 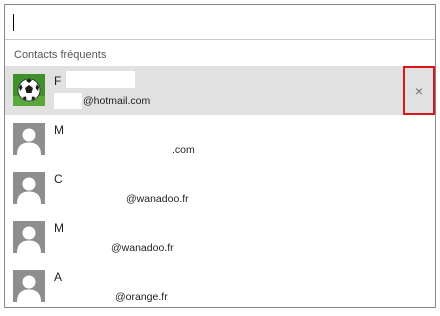 I want to click on text-caret, so click(x=13, y=22).